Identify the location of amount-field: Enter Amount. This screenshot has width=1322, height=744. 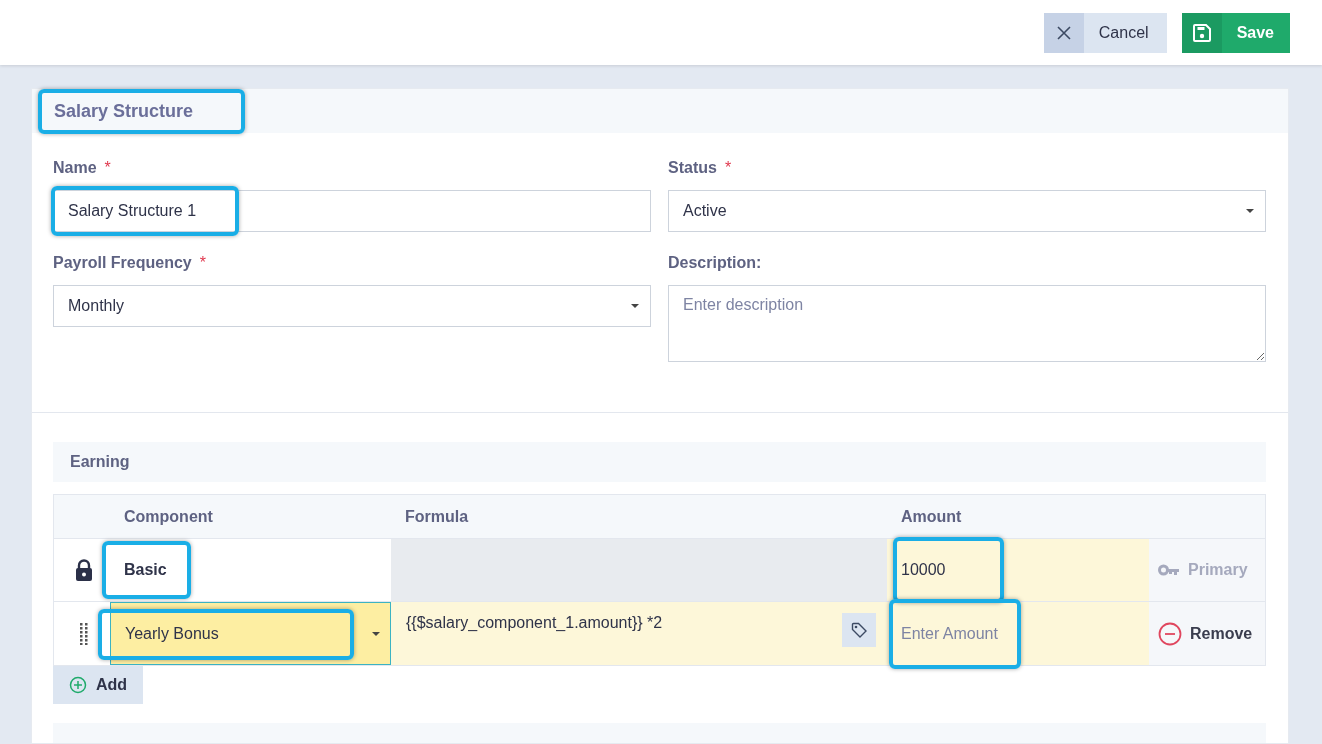
(951, 633).